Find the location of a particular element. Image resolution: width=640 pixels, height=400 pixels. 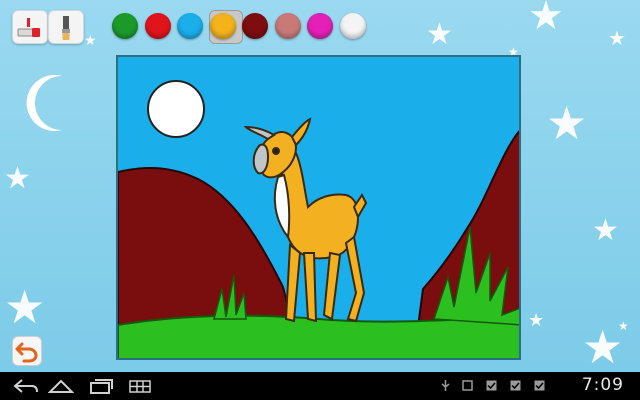

color-swatch-rose is located at coordinates (287, 26).